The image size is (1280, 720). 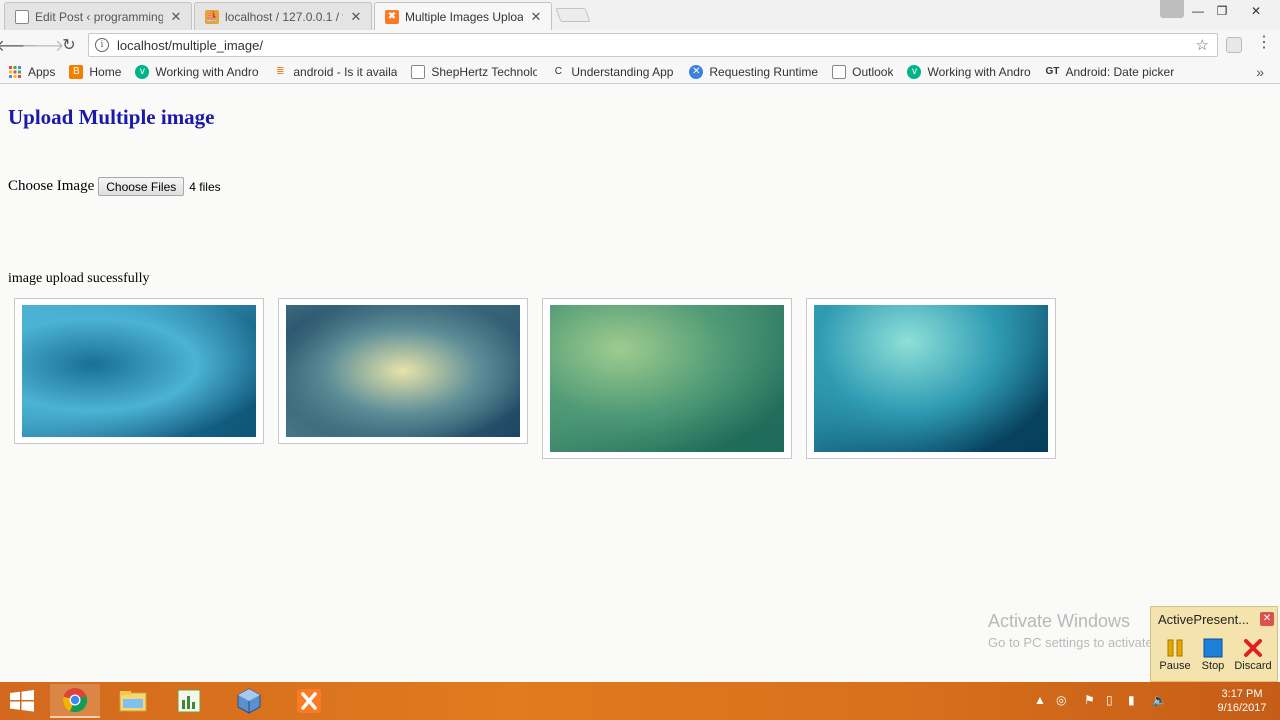 I want to click on browser-toolbar: 🡐 🡒 ↻ i localhost/multiple_image/ ☆, so click(x=640, y=45).